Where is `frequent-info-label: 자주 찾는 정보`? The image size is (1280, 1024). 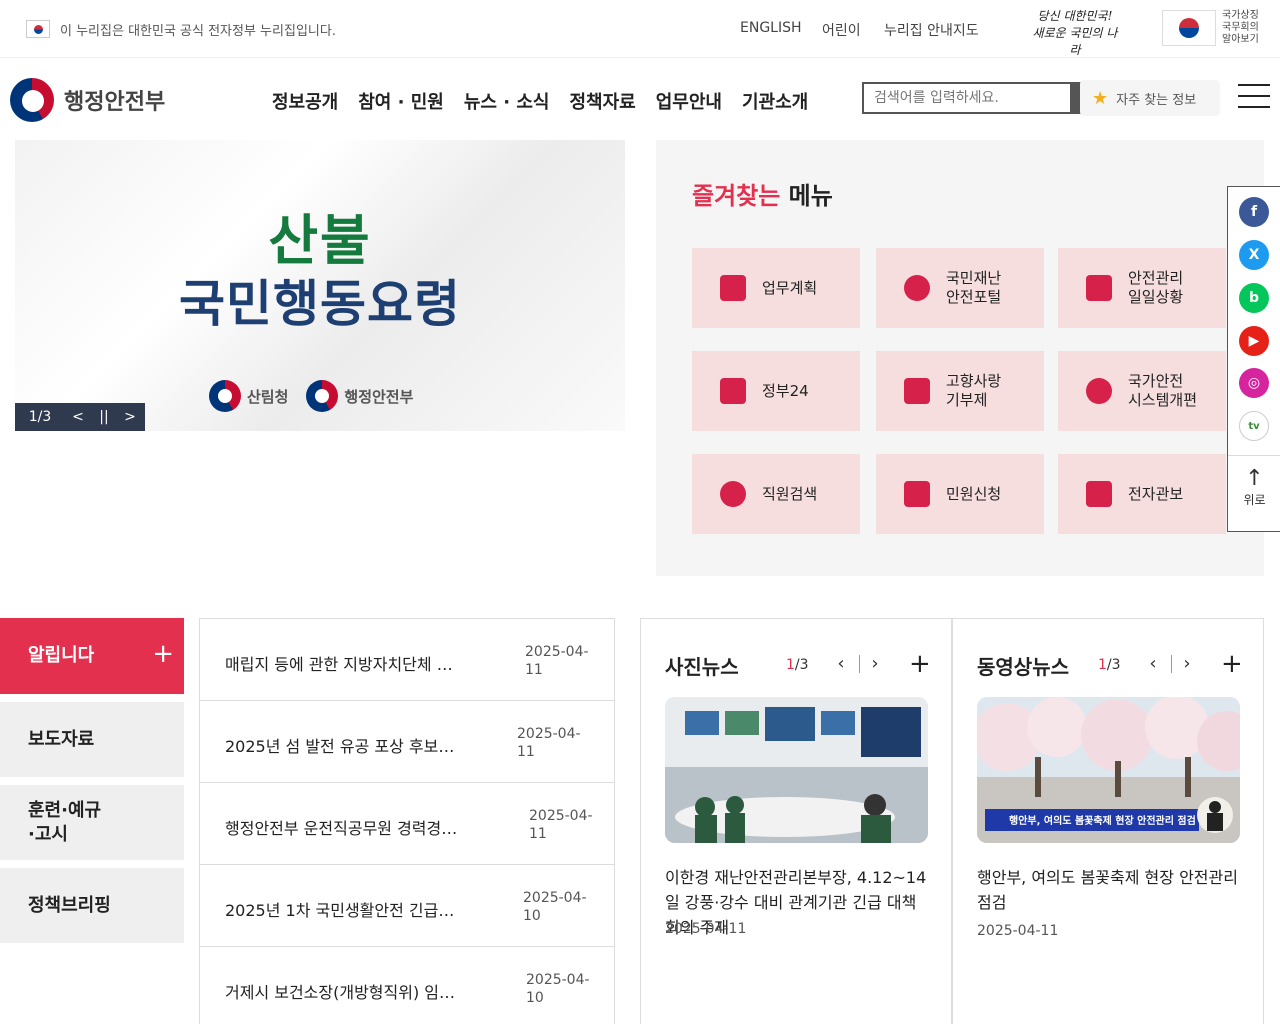 frequent-info-label: 자주 찾는 정보 is located at coordinates (1156, 100).